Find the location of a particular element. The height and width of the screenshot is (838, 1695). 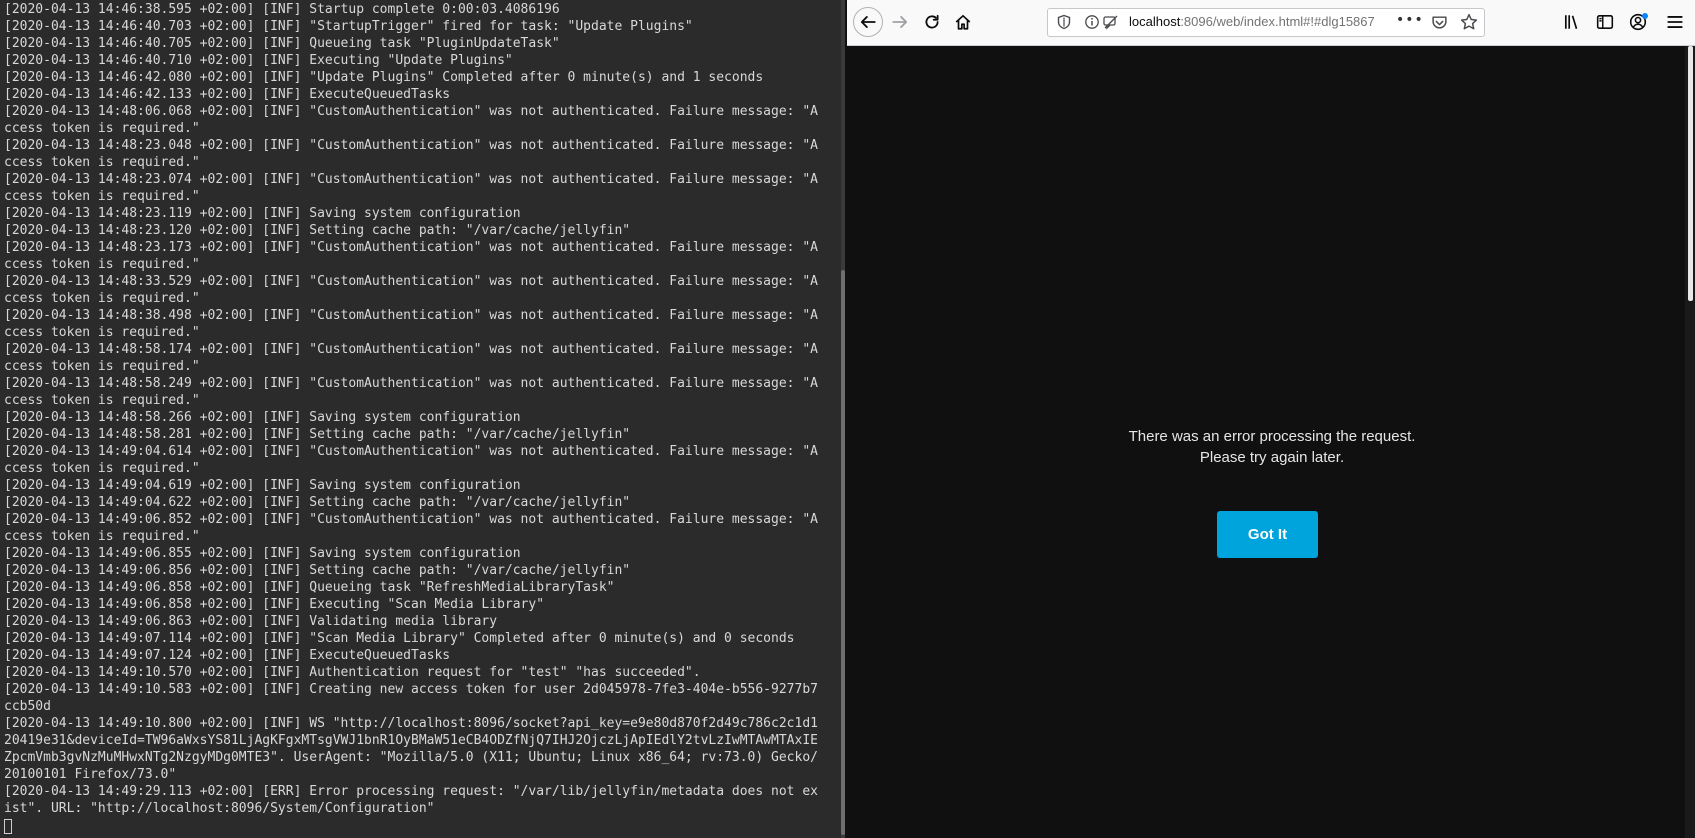

terminal-line: ccb50d is located at coordinates (27, 706).